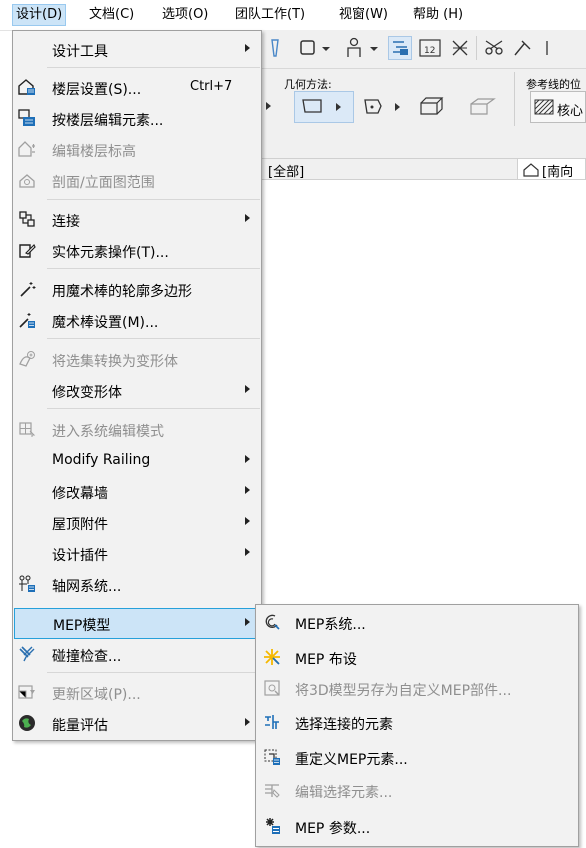 The width and height of the screenshot is (586, 848). I want to click on menu-item-modify-morph: 修改变形体, so click(137, 390).